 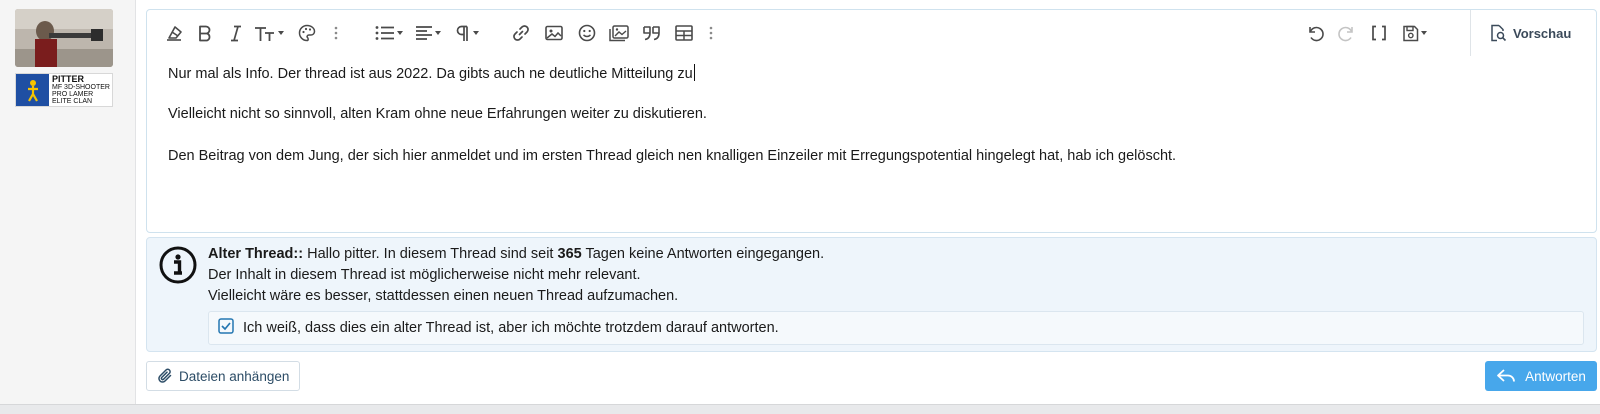 I want to click on attach-files-button: Dateien anhängen, so click(x=223, y=376).